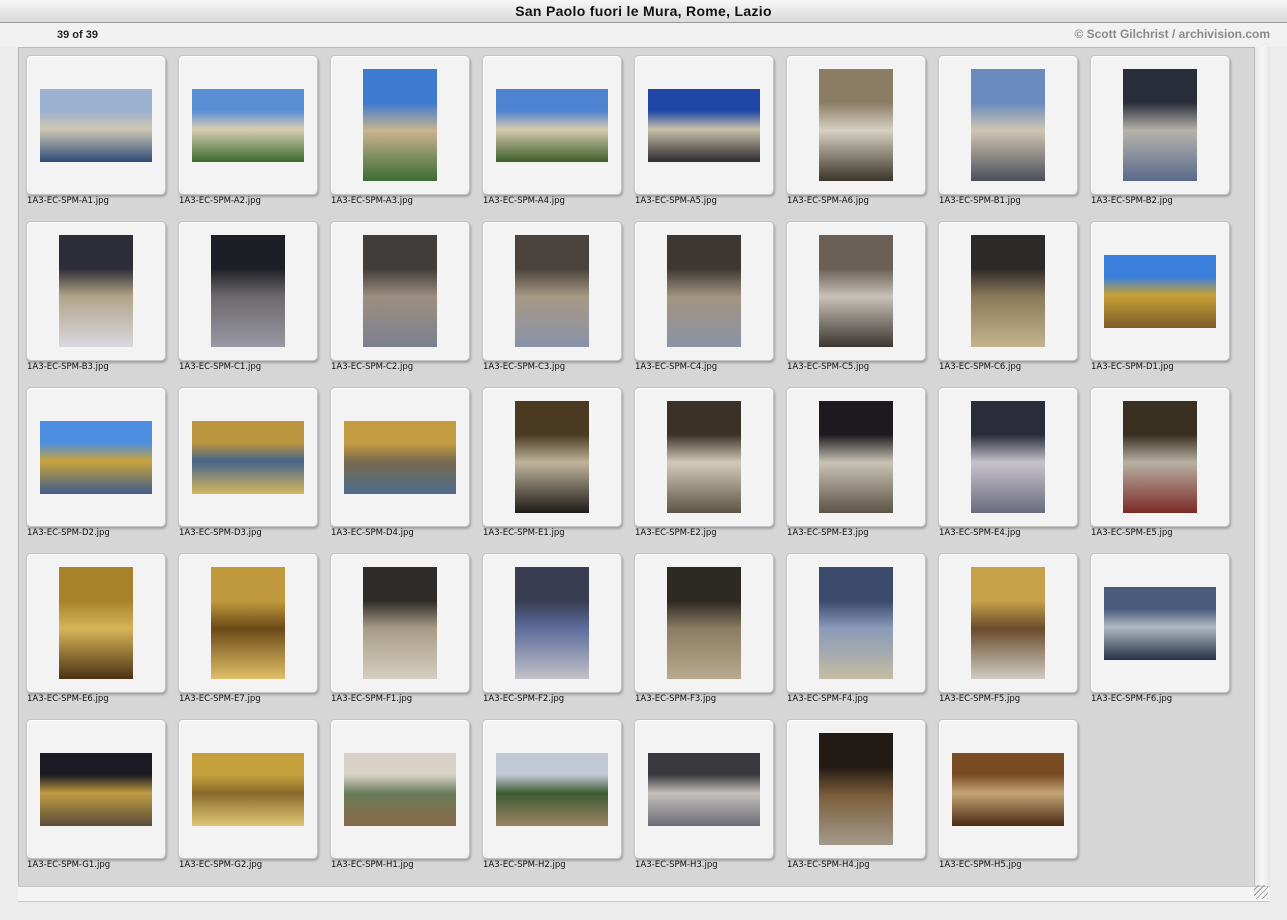 This screenshot has height=920, width=1287. I want to click on resize-grip-icon, so click(1261, 892).